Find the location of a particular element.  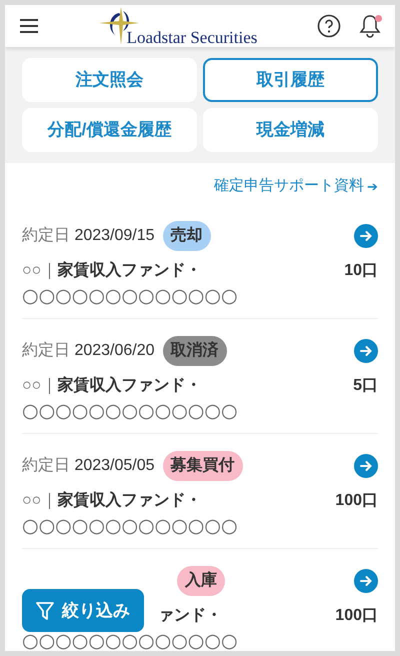

fund-name: ァンド・ is located at coordinates (190, 616).